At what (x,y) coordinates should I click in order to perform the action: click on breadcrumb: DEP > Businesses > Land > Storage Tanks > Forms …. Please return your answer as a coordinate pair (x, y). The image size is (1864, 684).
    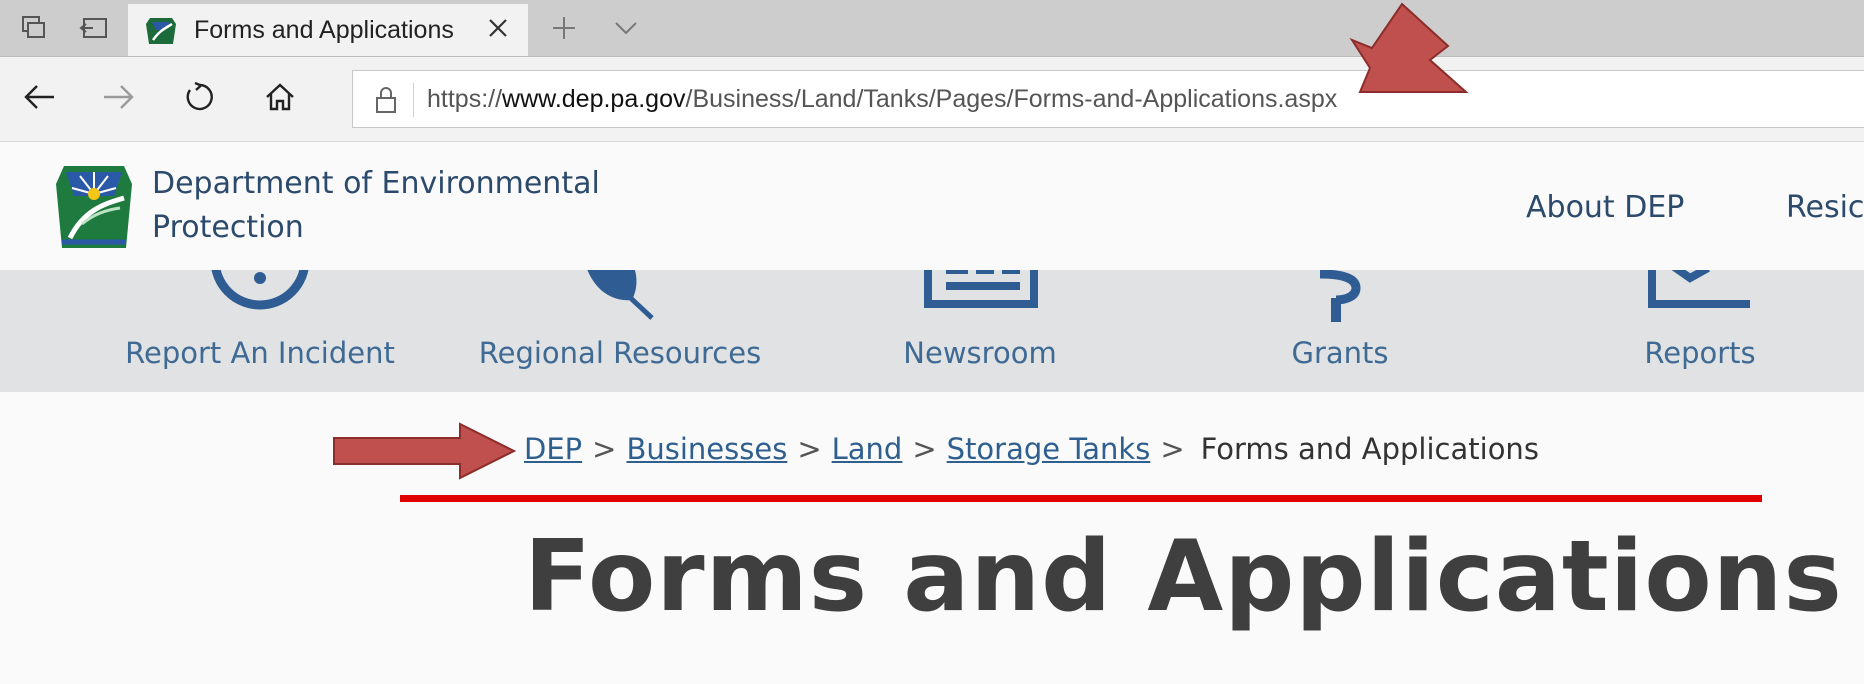
    Looking at the image, I should click on (1031, 449).